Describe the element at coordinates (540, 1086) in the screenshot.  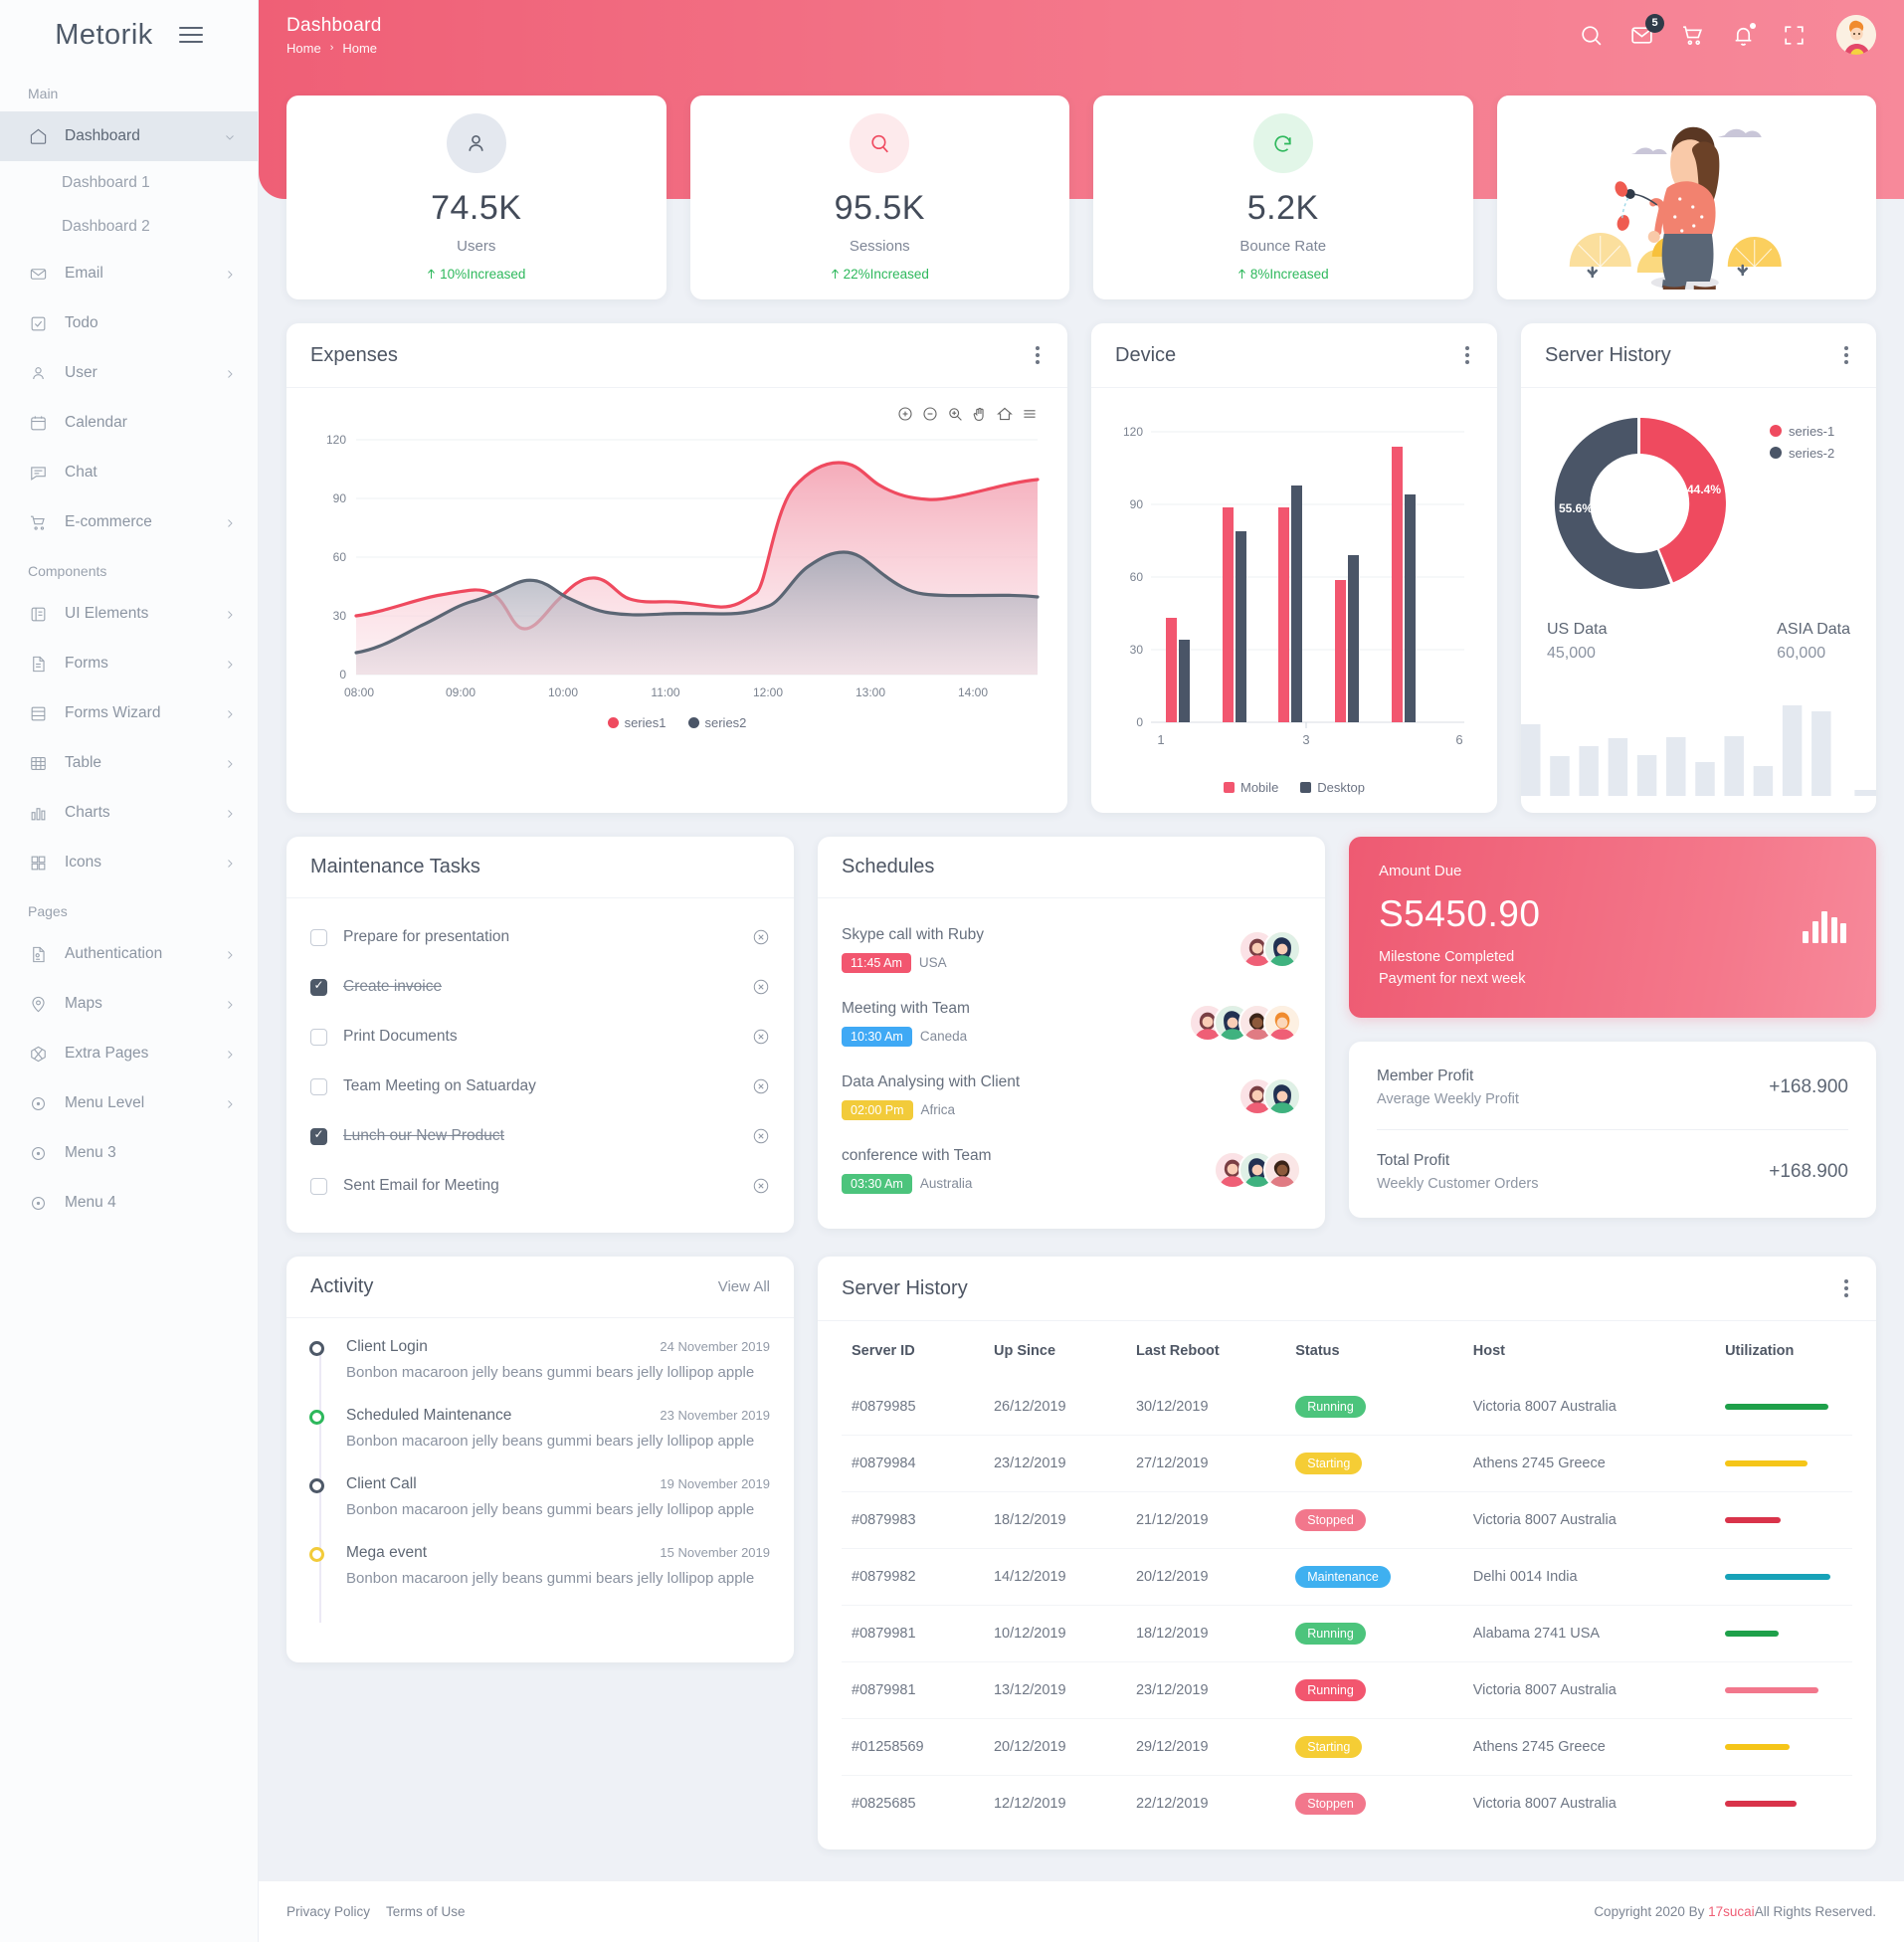
I see `task-item: Team Meeting on Satuarday` at that location.